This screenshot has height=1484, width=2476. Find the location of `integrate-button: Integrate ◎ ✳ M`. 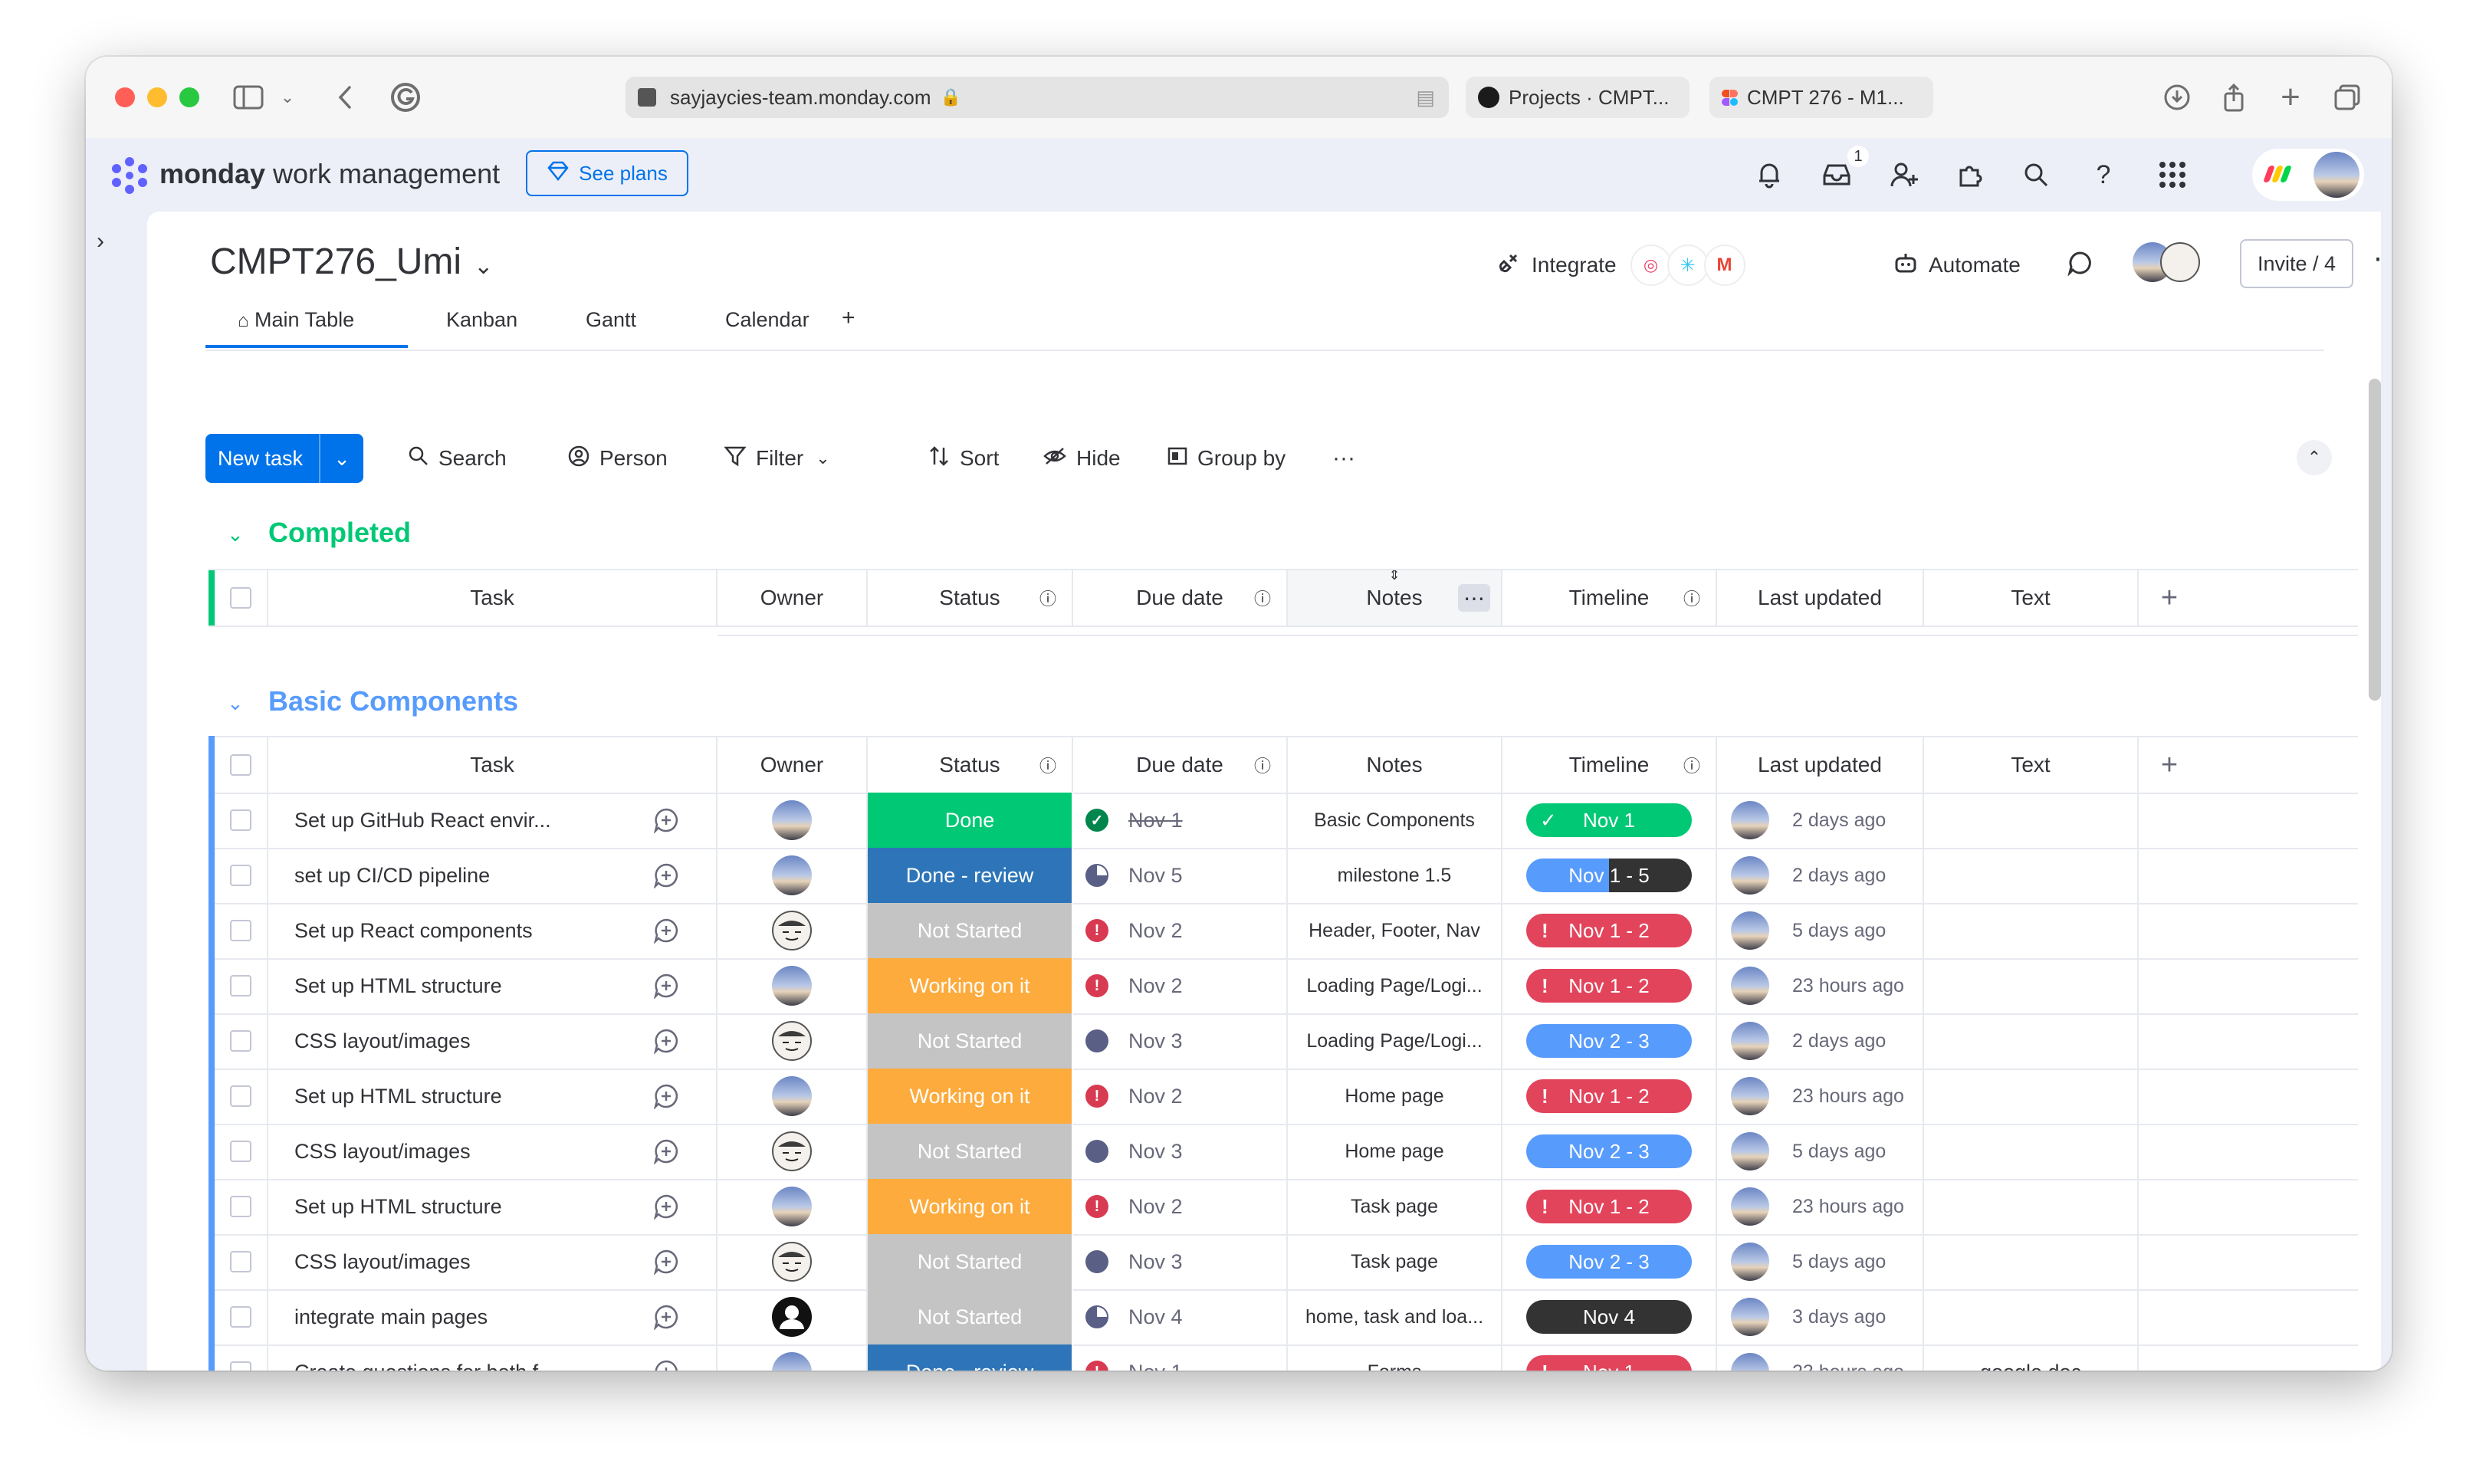

integrate-button: Integrate ◎ ✳ M is located at coordinates (1620, 265).